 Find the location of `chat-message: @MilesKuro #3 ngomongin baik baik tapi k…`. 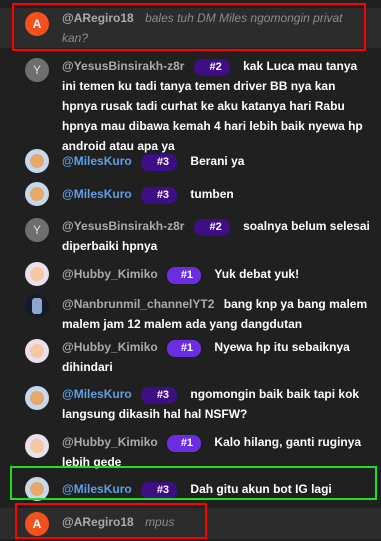

chat-message: @MilesKuro #3 ngomongin baik baik tapi k… is located at coordinates (190, 404).